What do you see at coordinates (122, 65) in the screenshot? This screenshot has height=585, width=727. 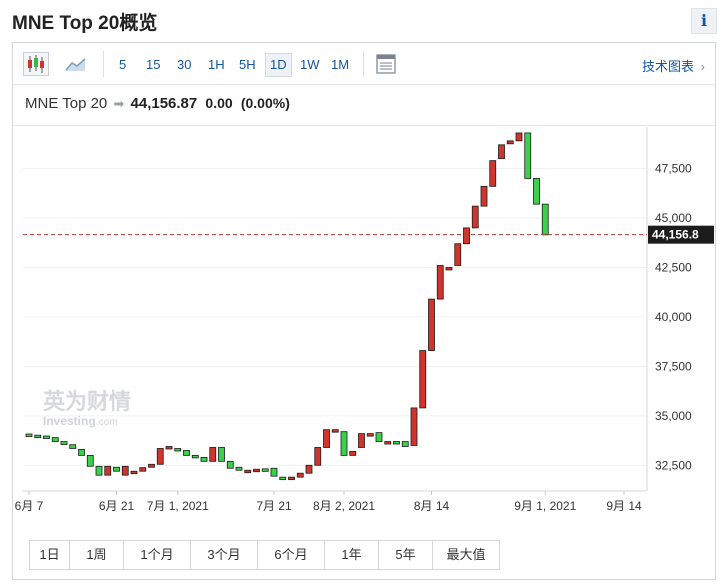 I see `timeframe-5: 5` at bounding box center [122, 65].